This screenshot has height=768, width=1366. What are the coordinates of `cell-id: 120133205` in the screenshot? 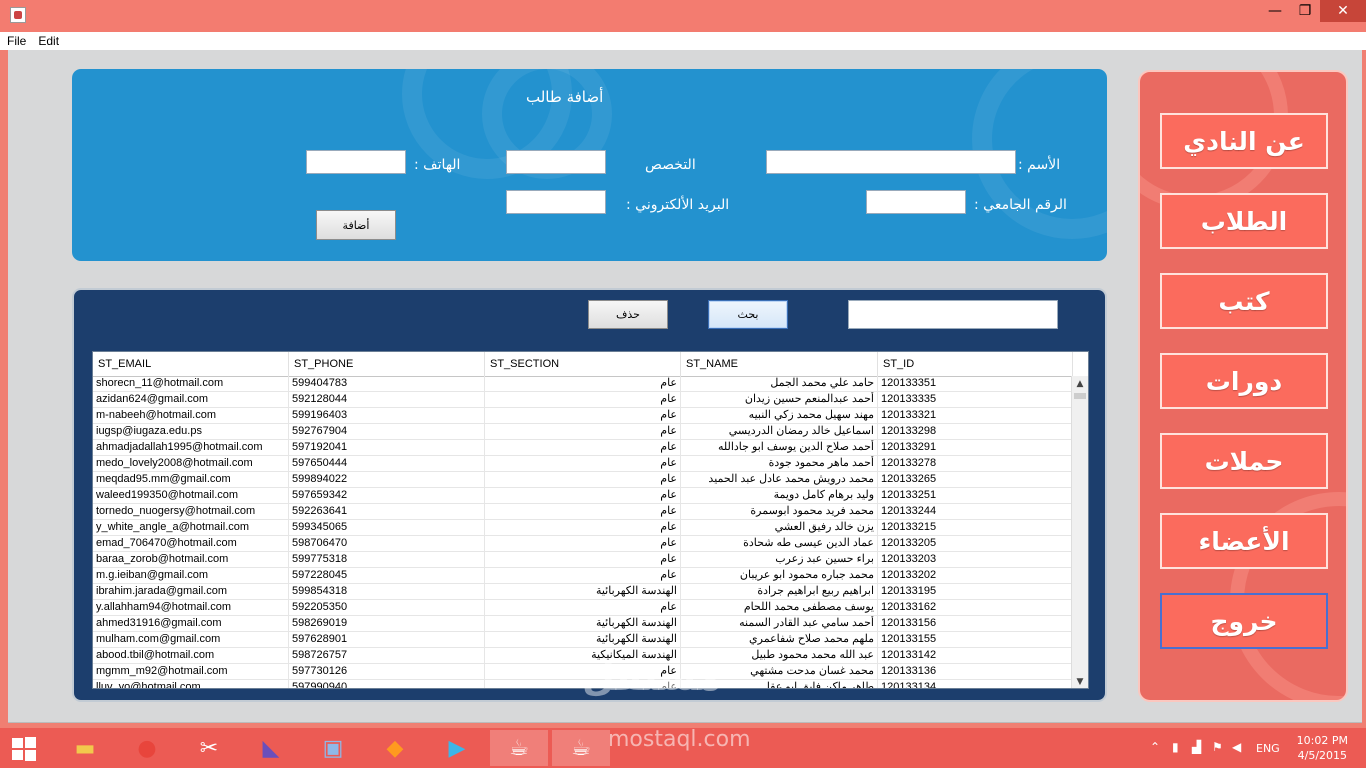 It's located at (975, 544).